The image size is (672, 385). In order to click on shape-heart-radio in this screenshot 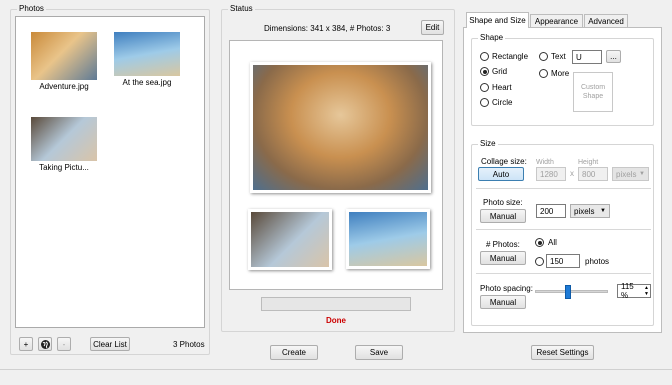, I will do `click(484, 87)`.